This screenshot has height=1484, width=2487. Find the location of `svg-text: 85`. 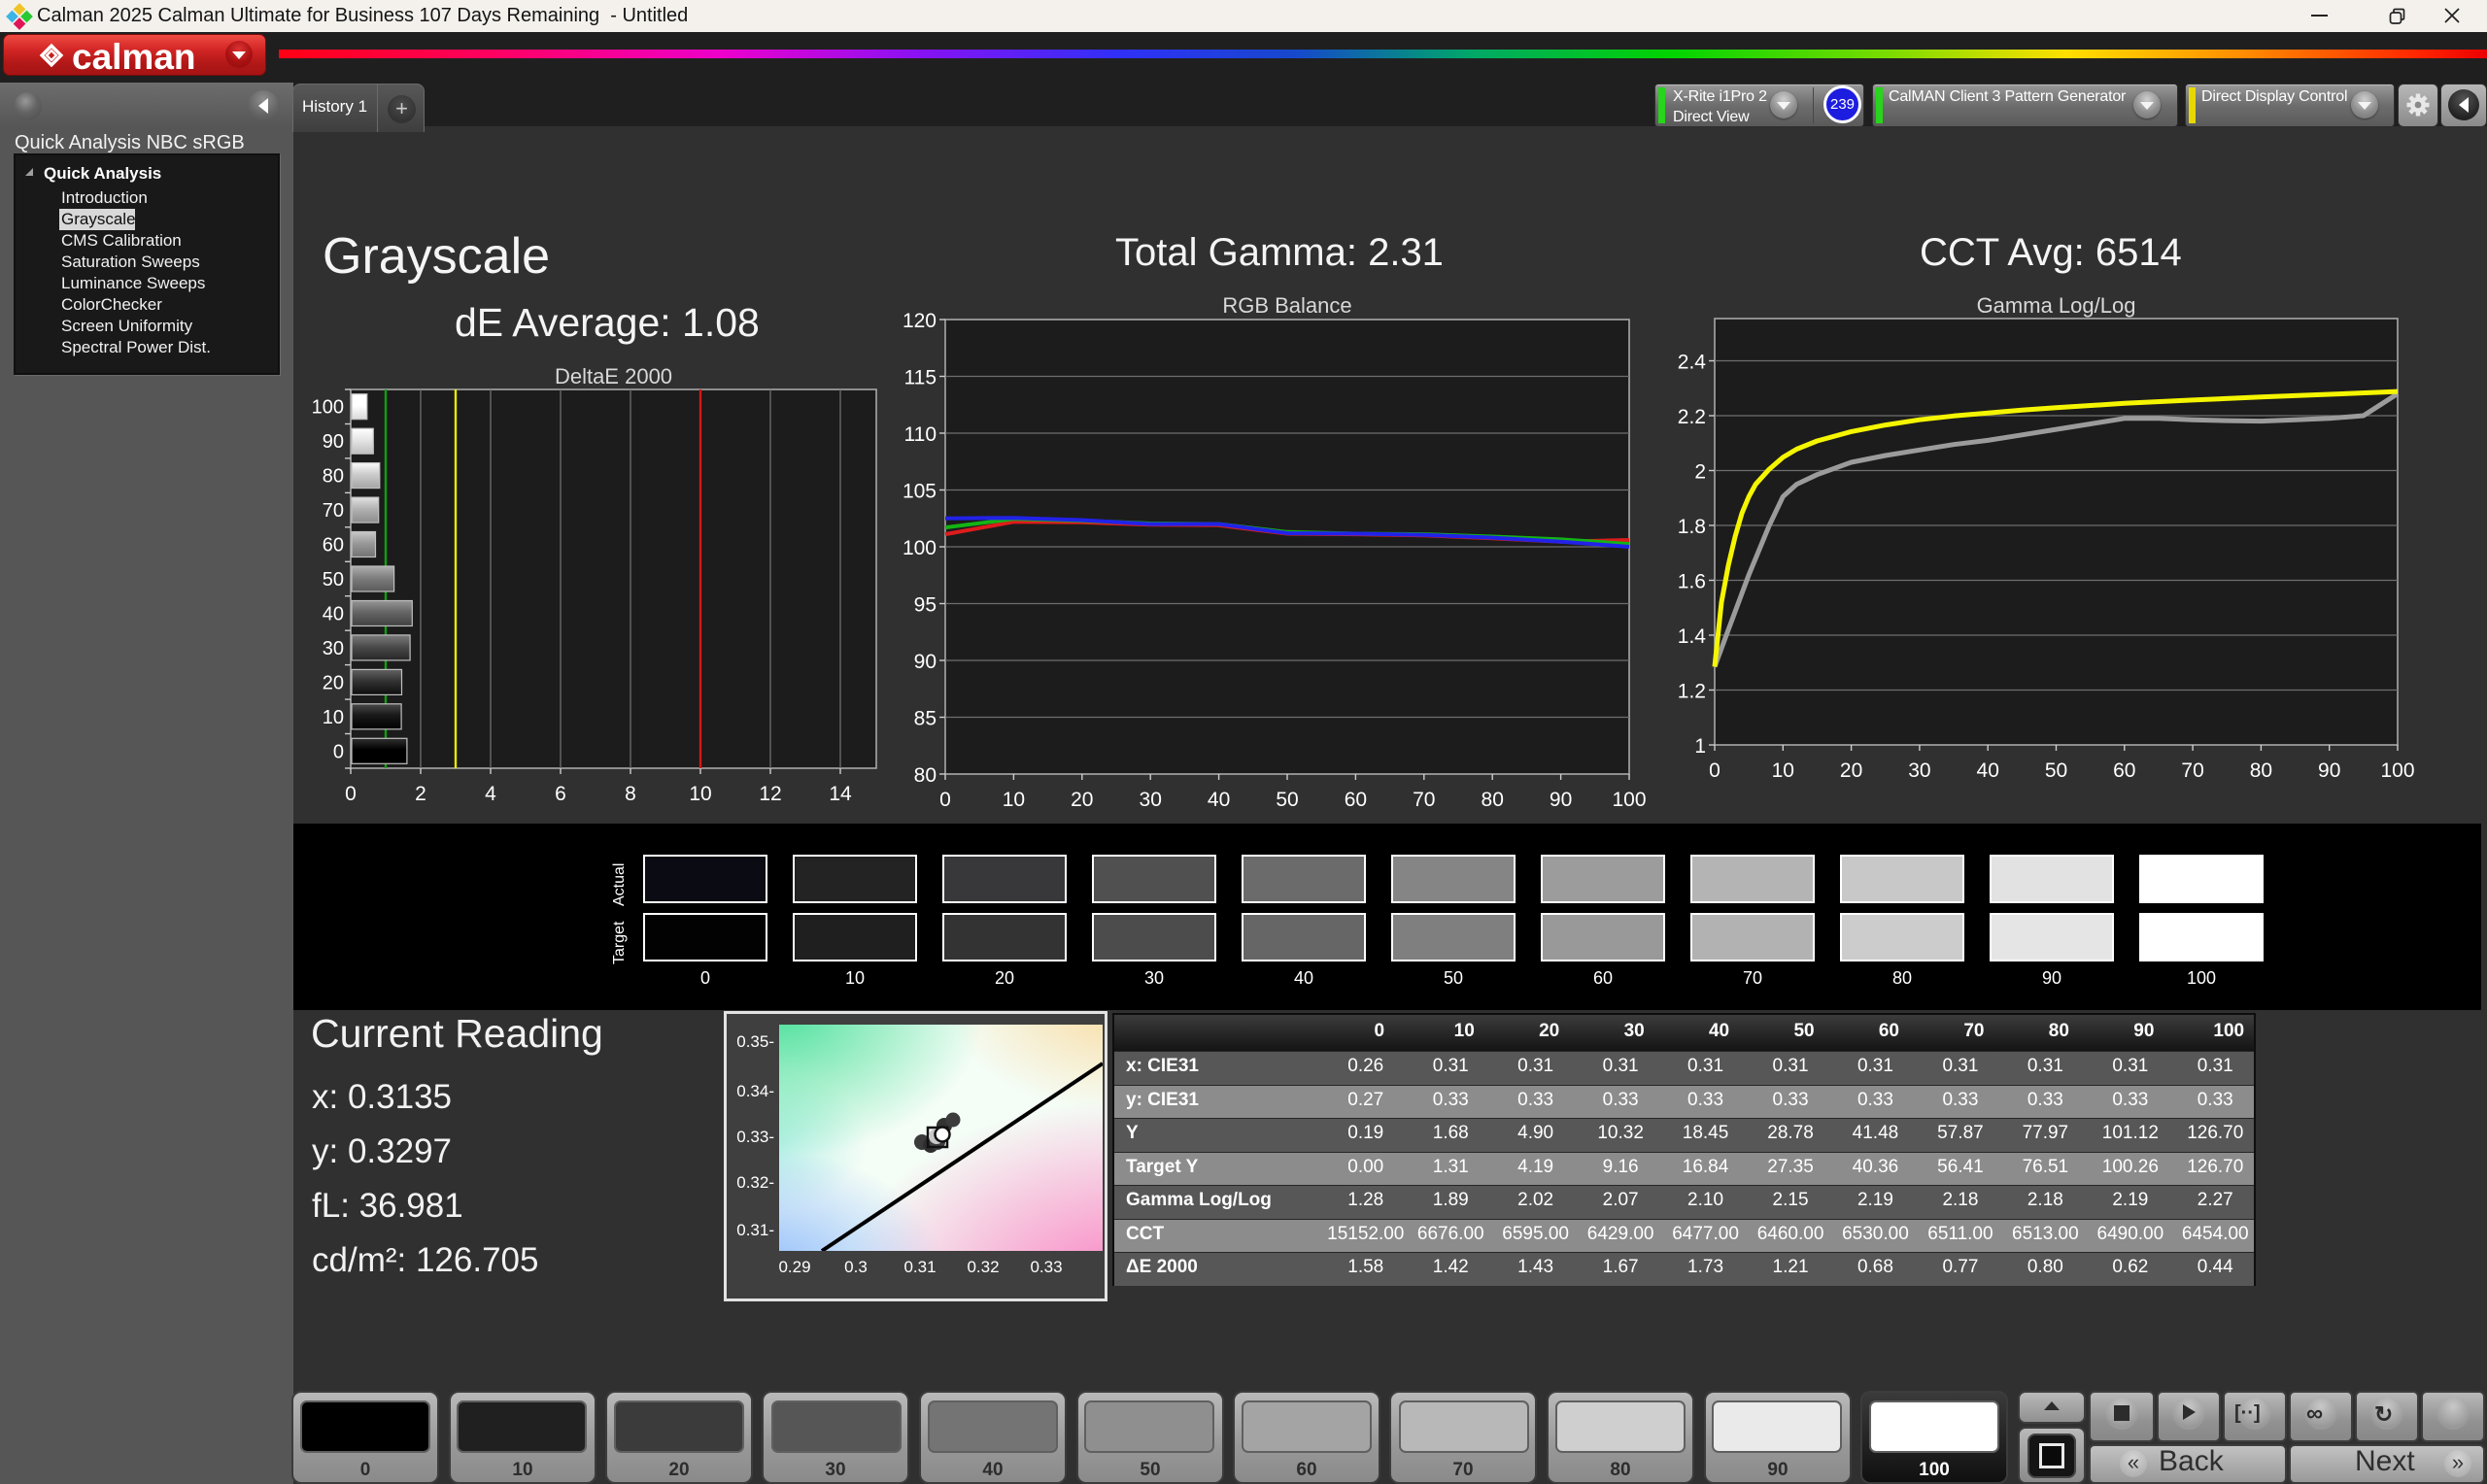

svg-text: 85 is located at coordinates (925, 719).